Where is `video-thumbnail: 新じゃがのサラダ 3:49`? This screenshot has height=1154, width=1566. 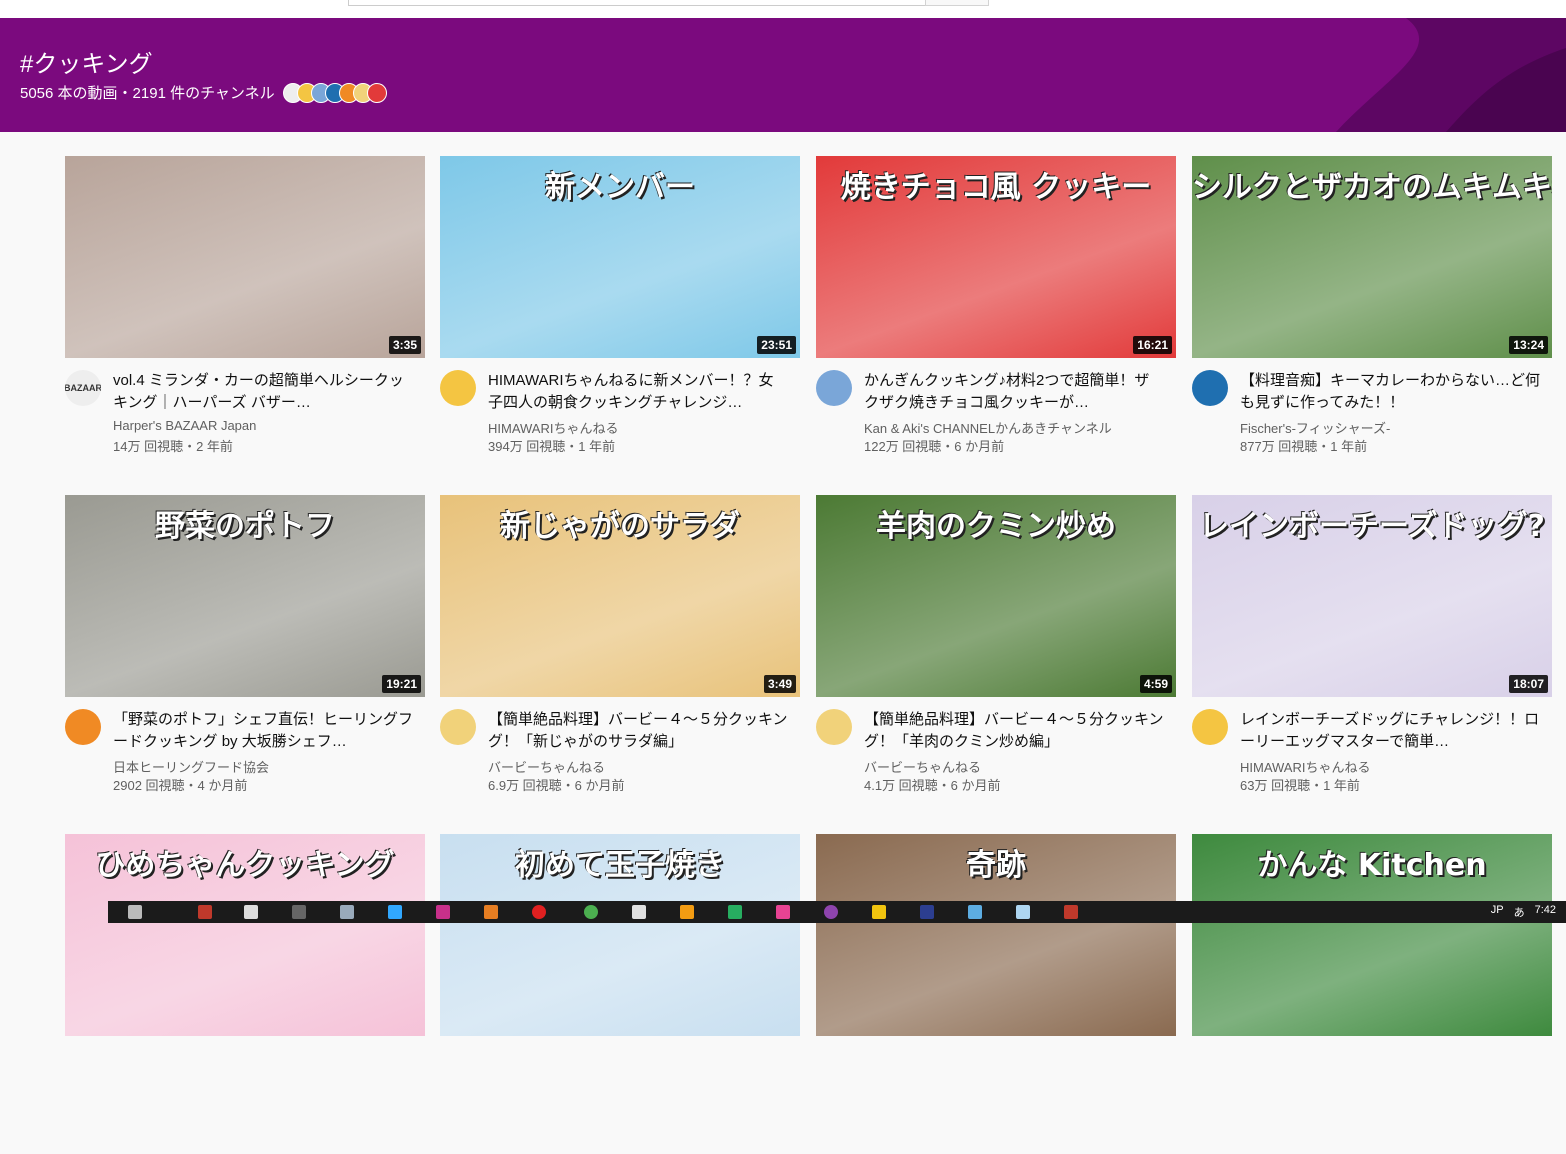 video-thumbnail: 新じゃがのサラダ 3:49 is located at coordinates (620, 596).